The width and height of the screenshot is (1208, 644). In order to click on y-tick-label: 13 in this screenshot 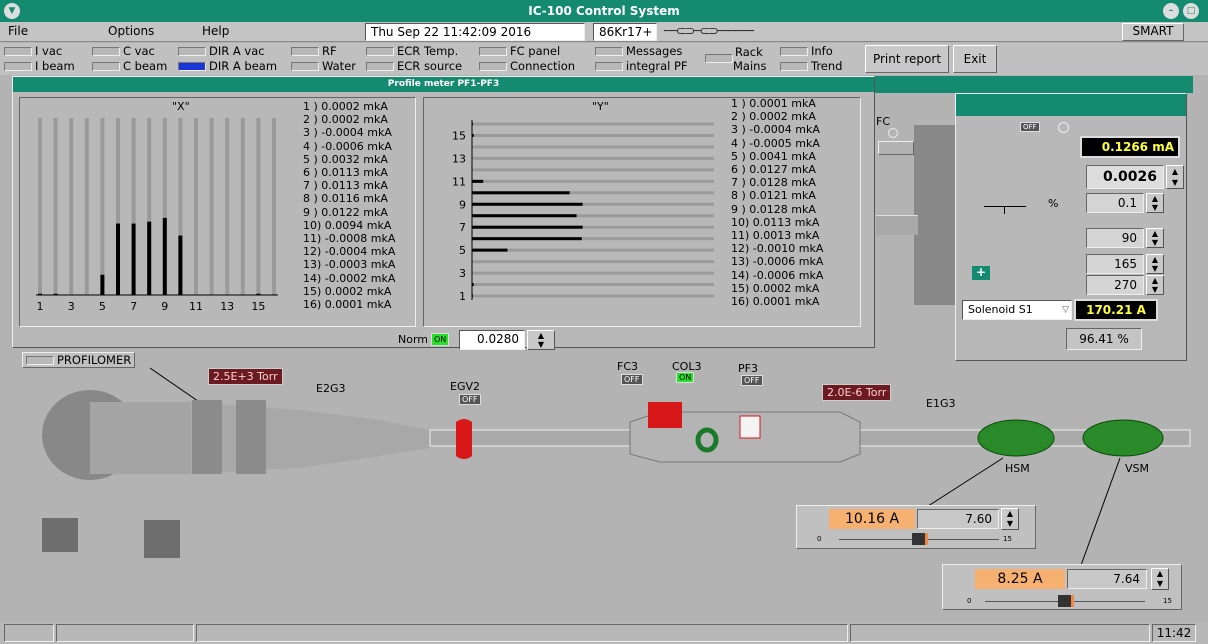, I will do `click(459, 158)`.